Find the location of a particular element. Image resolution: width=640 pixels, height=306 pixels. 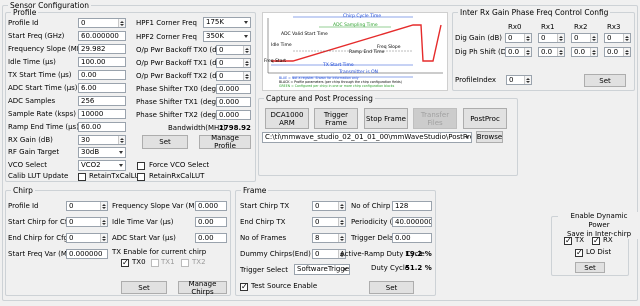

tx1-checkbox is located at coordinates (155, 263).